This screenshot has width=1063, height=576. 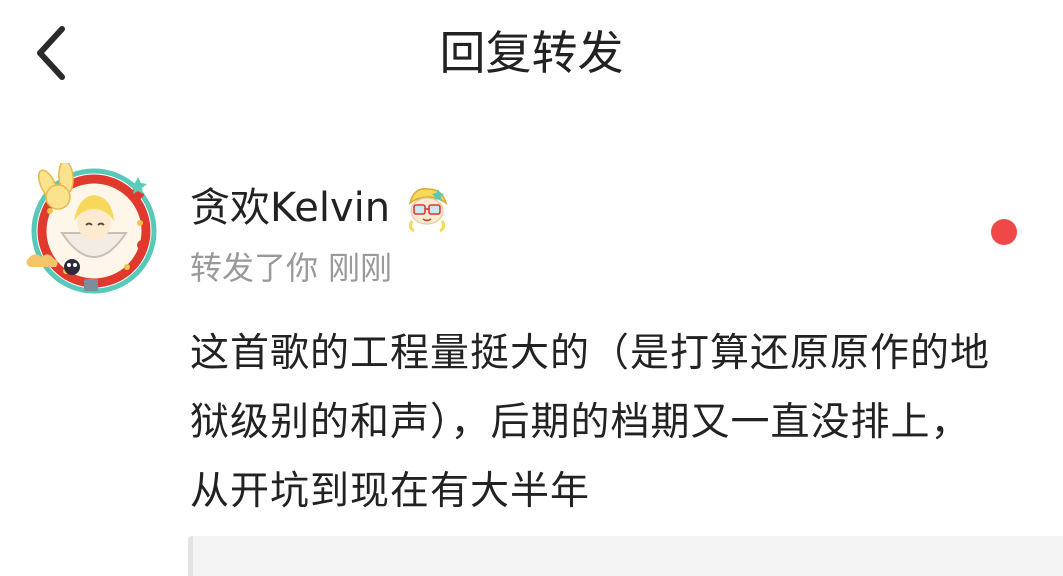 I want to click on quoted-post-card, so click(x=625, y=556).